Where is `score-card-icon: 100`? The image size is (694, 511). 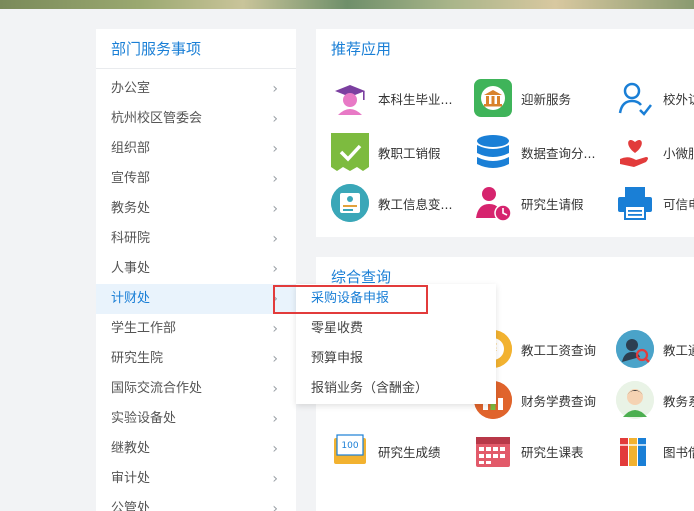
score-card-icon: 100 is located at coordinates (350, 451).